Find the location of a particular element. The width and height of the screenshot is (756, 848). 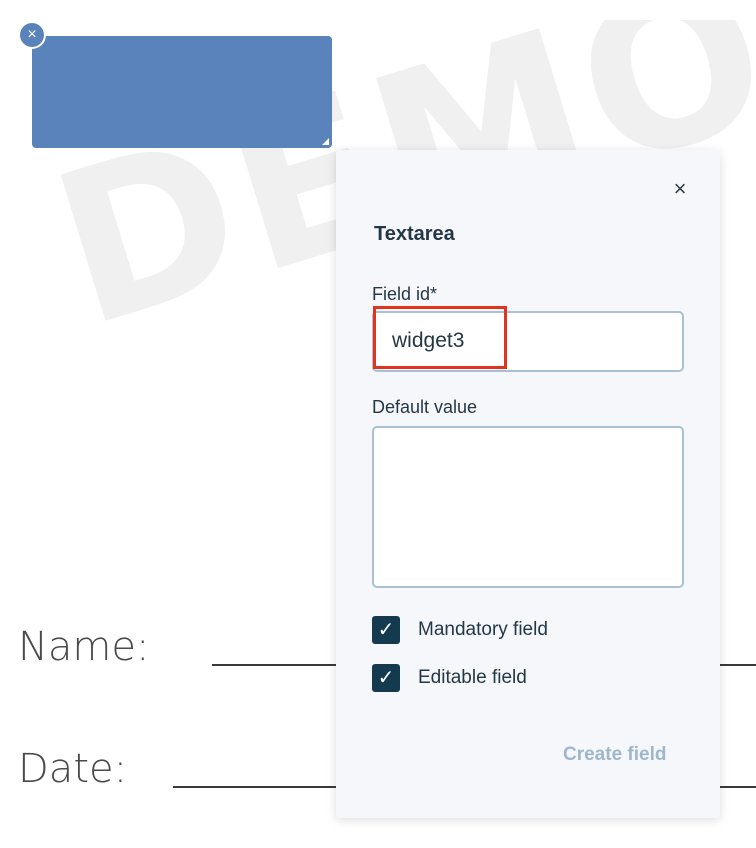

field-id-input: widget3 is located at coordinates (528, 341).